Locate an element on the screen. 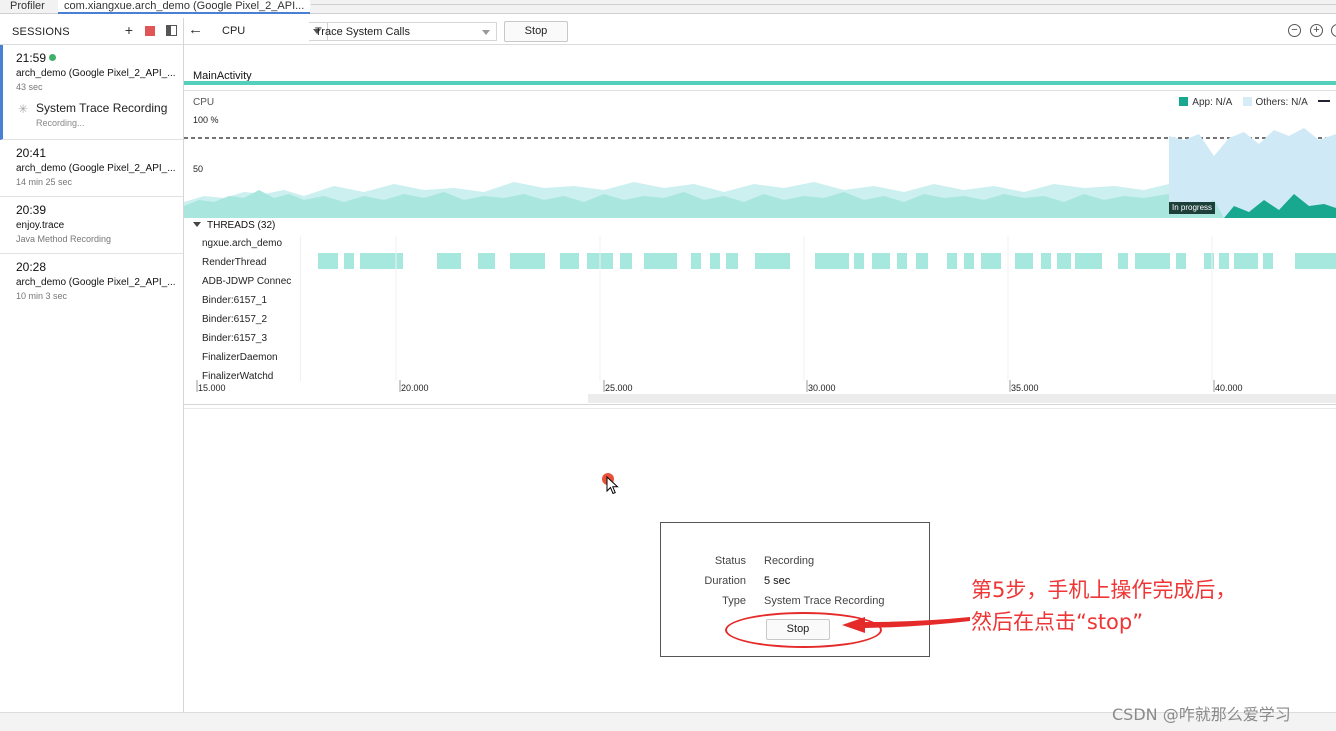  stop-session-icon is located at coordinates (150, 31).